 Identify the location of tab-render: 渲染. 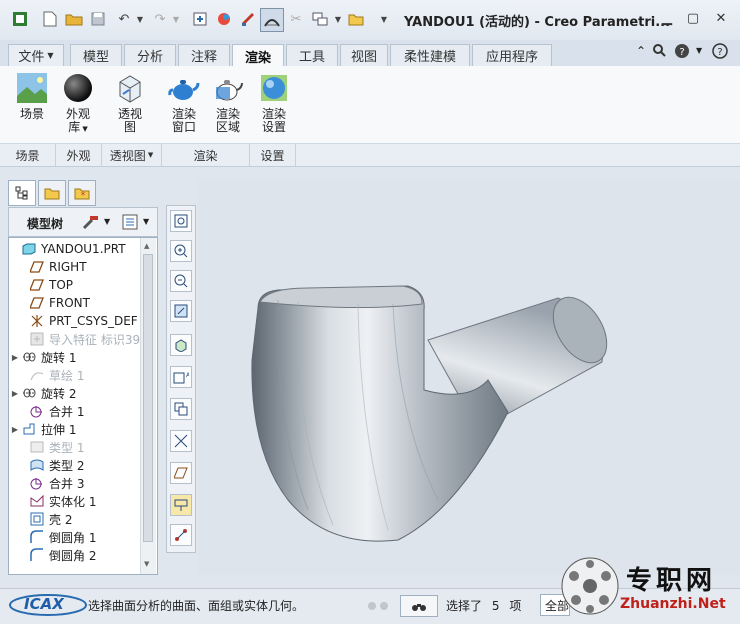
(258, 55).